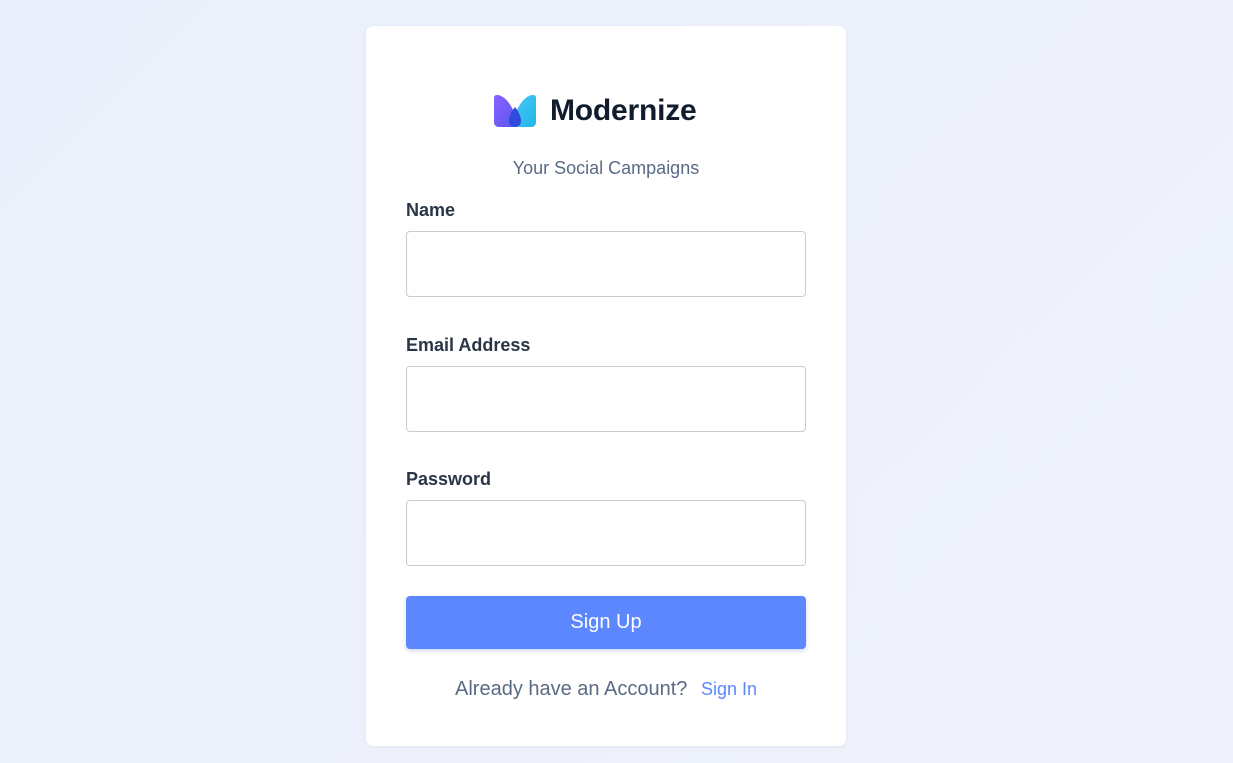  Describe the element at coordinates (606, 168) in the screenshot. I see `tagline: Your Social Campaigns` at that location.